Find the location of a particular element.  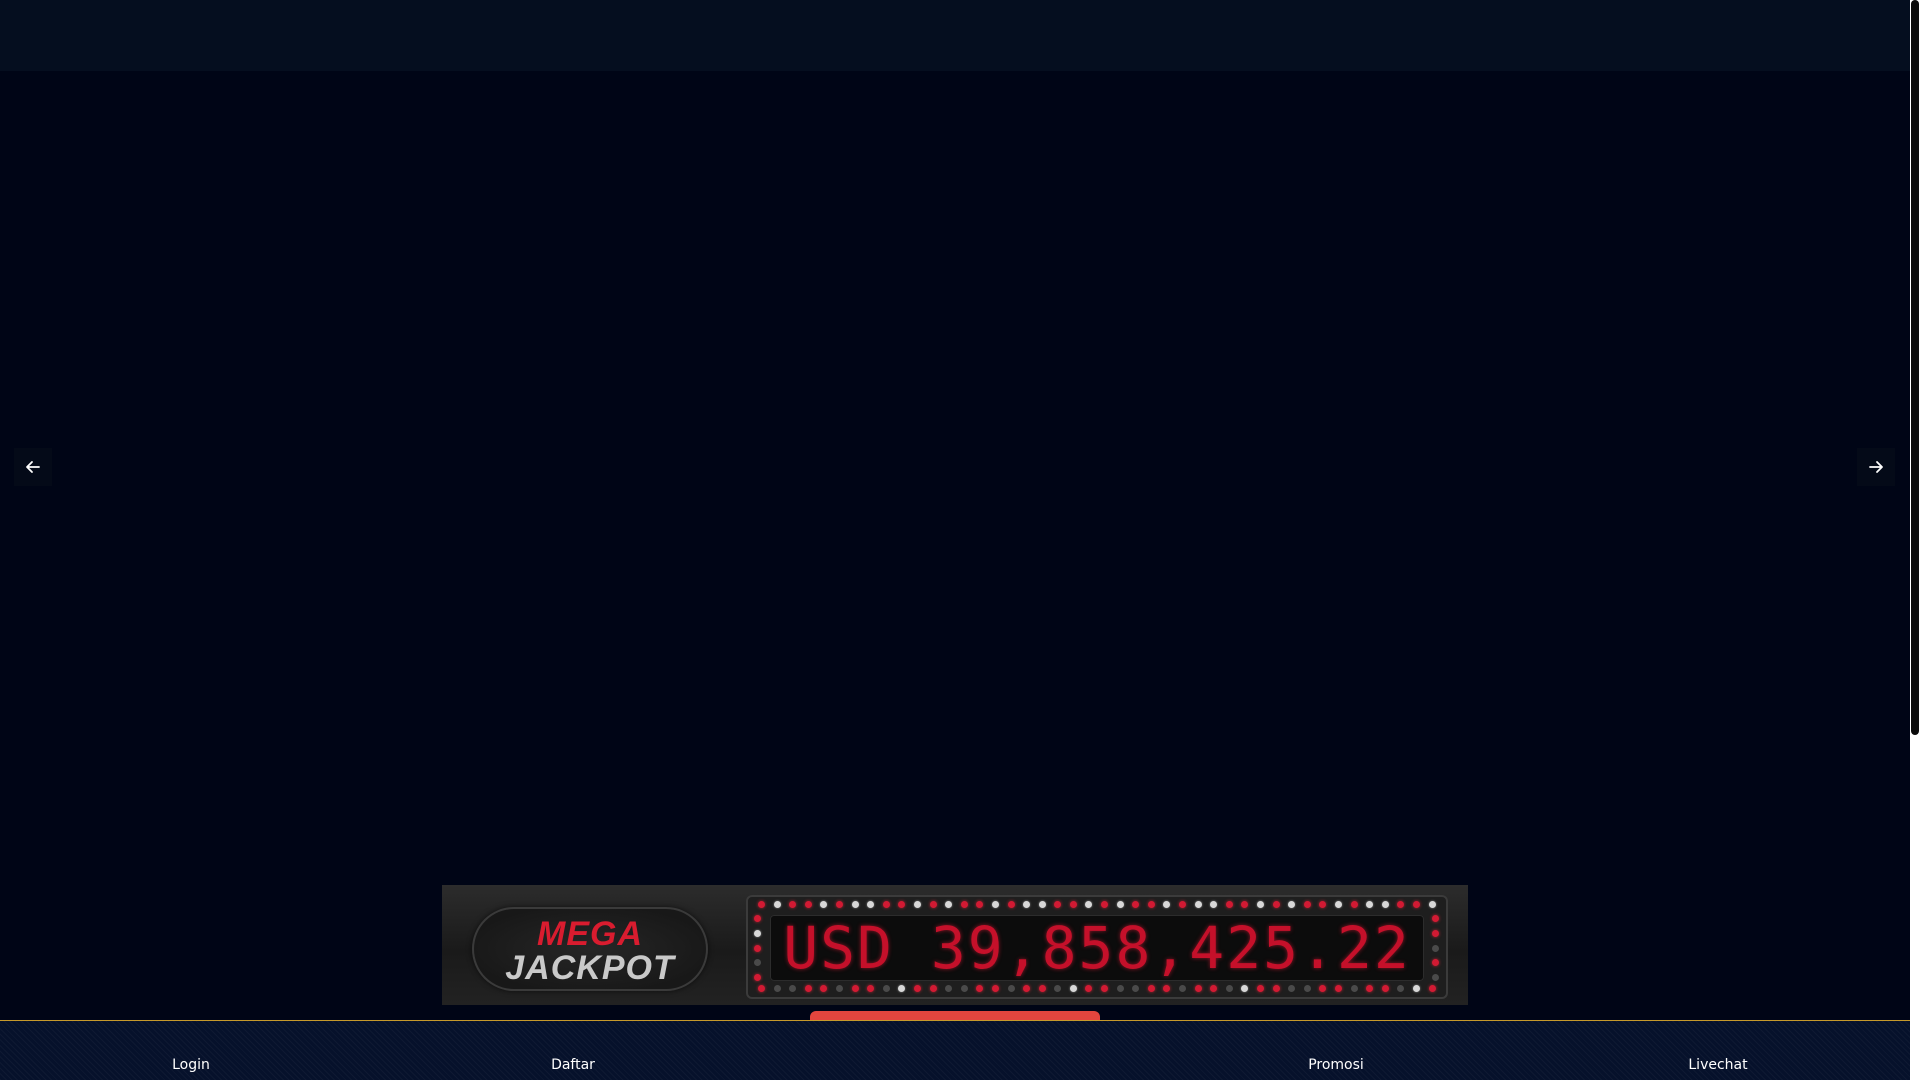

arrow-right-icon is located at coordinates (1876, 467).